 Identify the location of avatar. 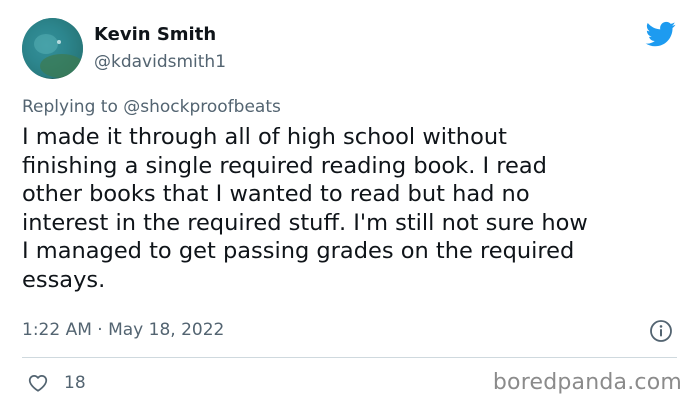
(52, 48).